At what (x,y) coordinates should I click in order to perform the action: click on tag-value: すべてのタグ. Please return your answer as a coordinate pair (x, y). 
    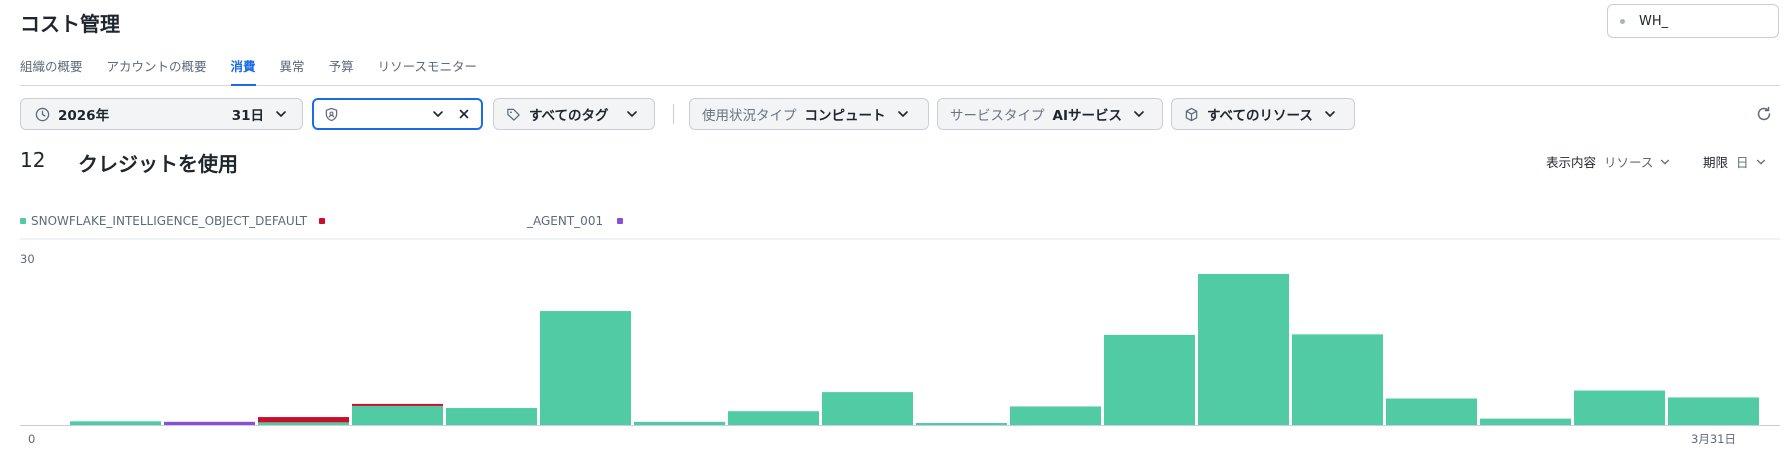
    Looking at the image, I should click on (569, 116).